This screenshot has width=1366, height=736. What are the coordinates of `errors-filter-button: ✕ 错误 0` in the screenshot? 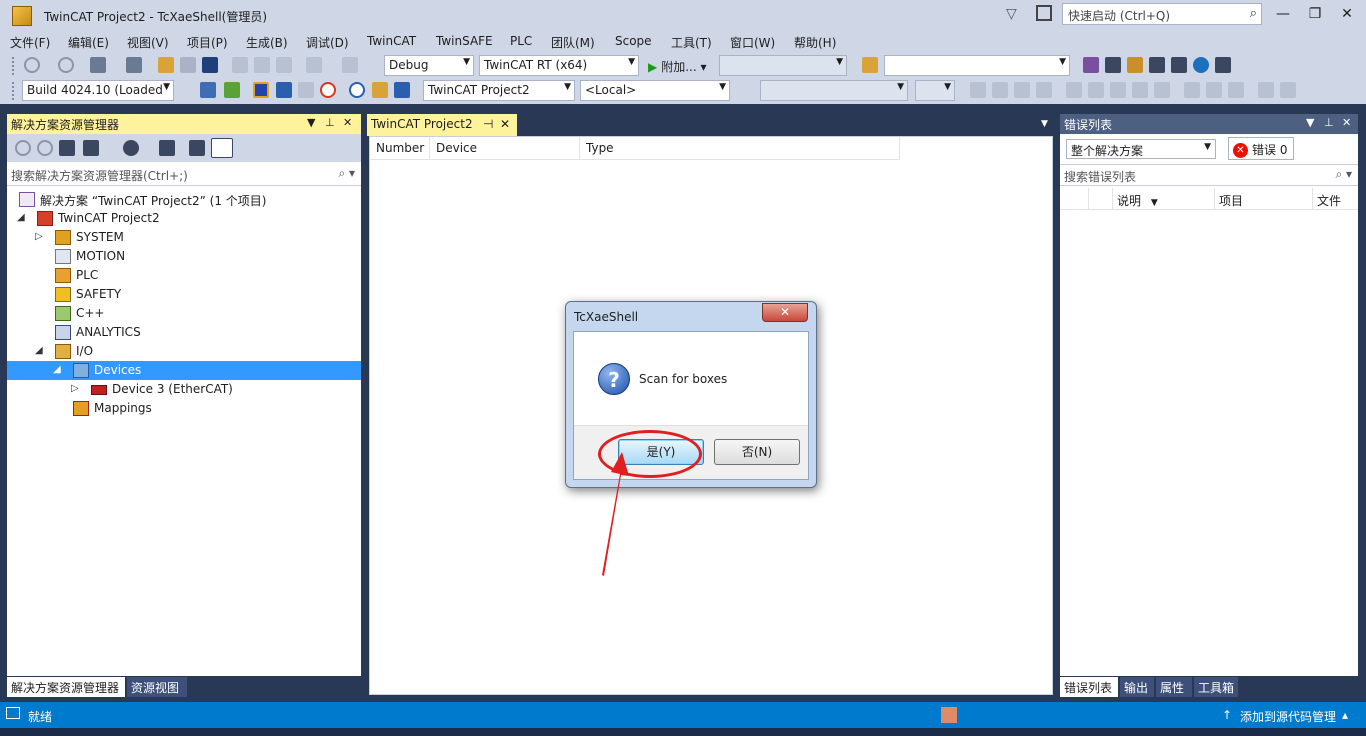 It's located at (1261, 148).